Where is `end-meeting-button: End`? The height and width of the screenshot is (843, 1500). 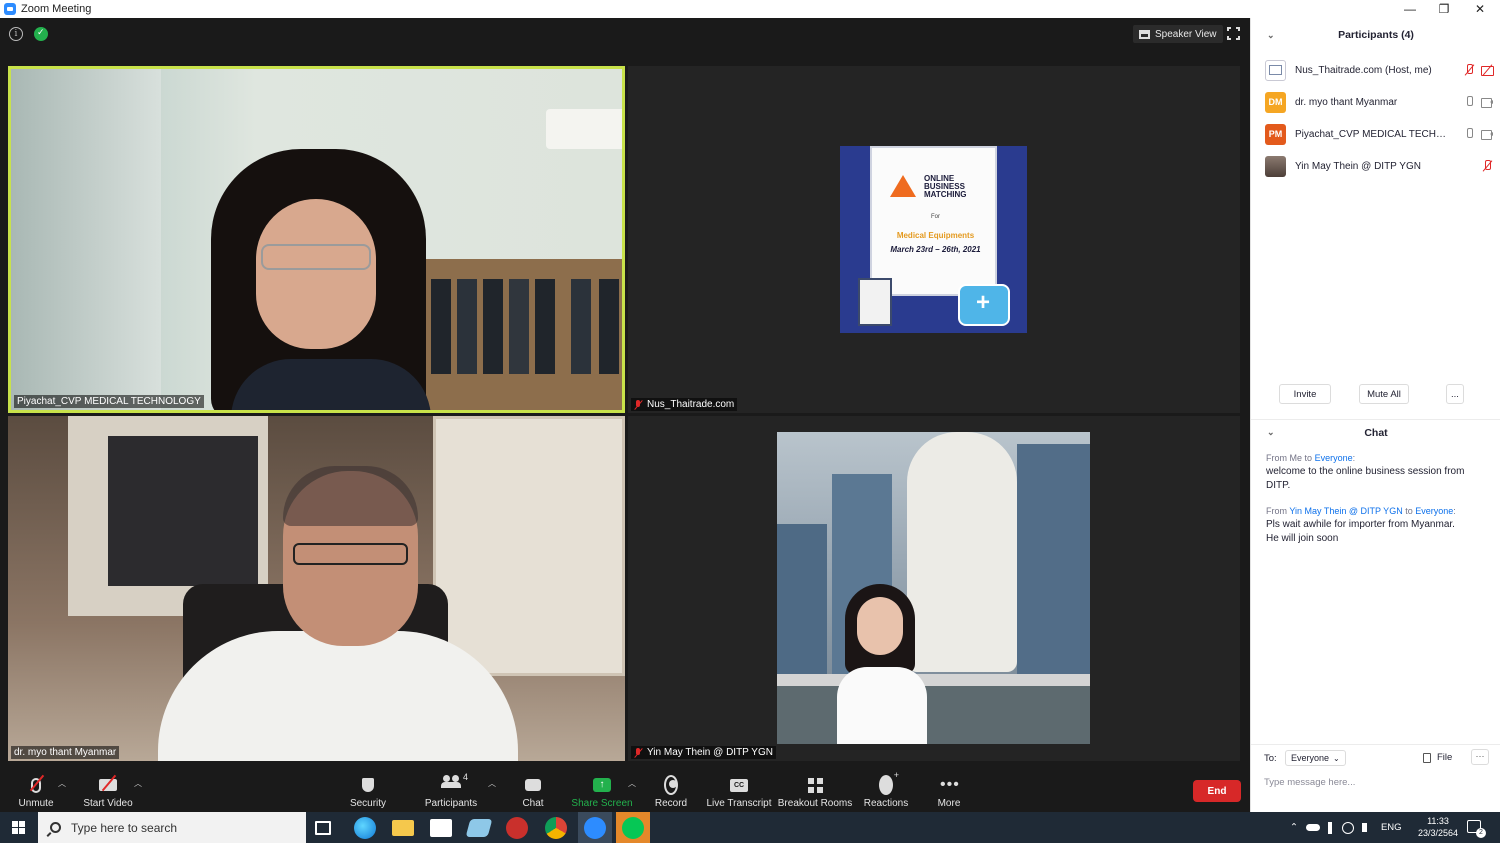 end-meeting-button: End is located at coordinates (1217, 791).